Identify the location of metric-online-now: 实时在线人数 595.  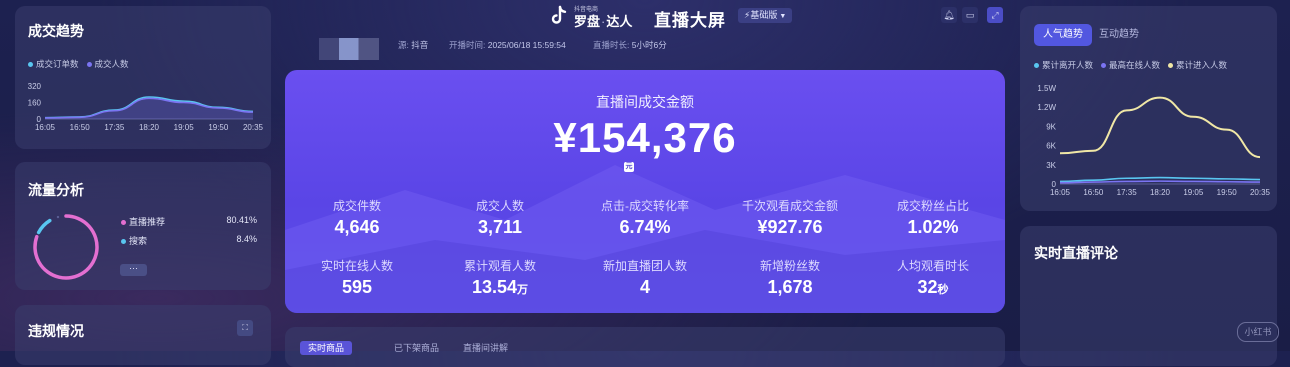
(356, 278).